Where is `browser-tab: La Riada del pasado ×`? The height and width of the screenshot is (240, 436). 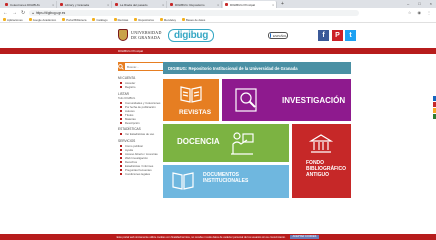
browser-tab: La Riada del pasado × is located at coordinates (140, 4).